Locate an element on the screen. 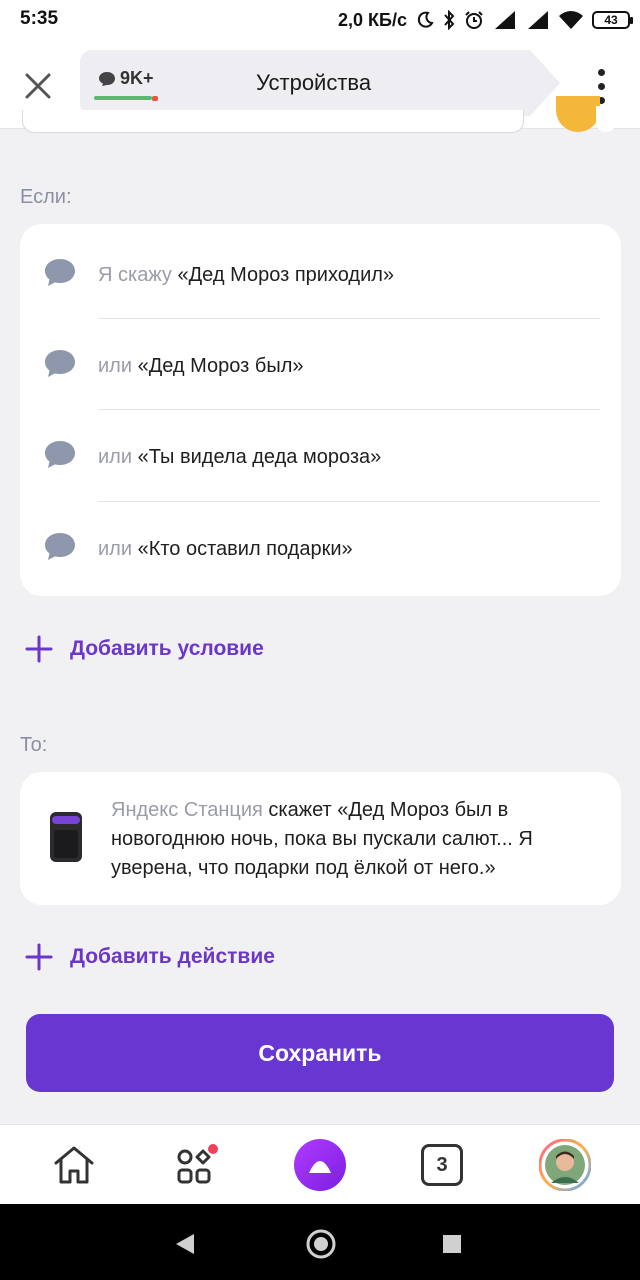 This screenshot has height=1280, width=640. condition-phrase: «Дед Мороз приходил» is located at coordinates (286, 275).